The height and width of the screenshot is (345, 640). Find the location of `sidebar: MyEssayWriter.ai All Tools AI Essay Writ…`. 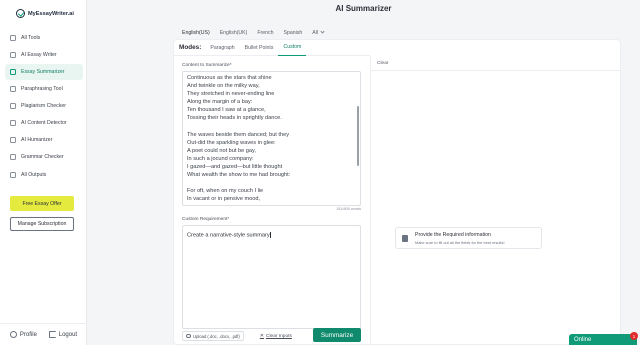

sidebar: MyEssayWriter.ai All Tools AI Essay Writ… is located at coordinates (43, 172).